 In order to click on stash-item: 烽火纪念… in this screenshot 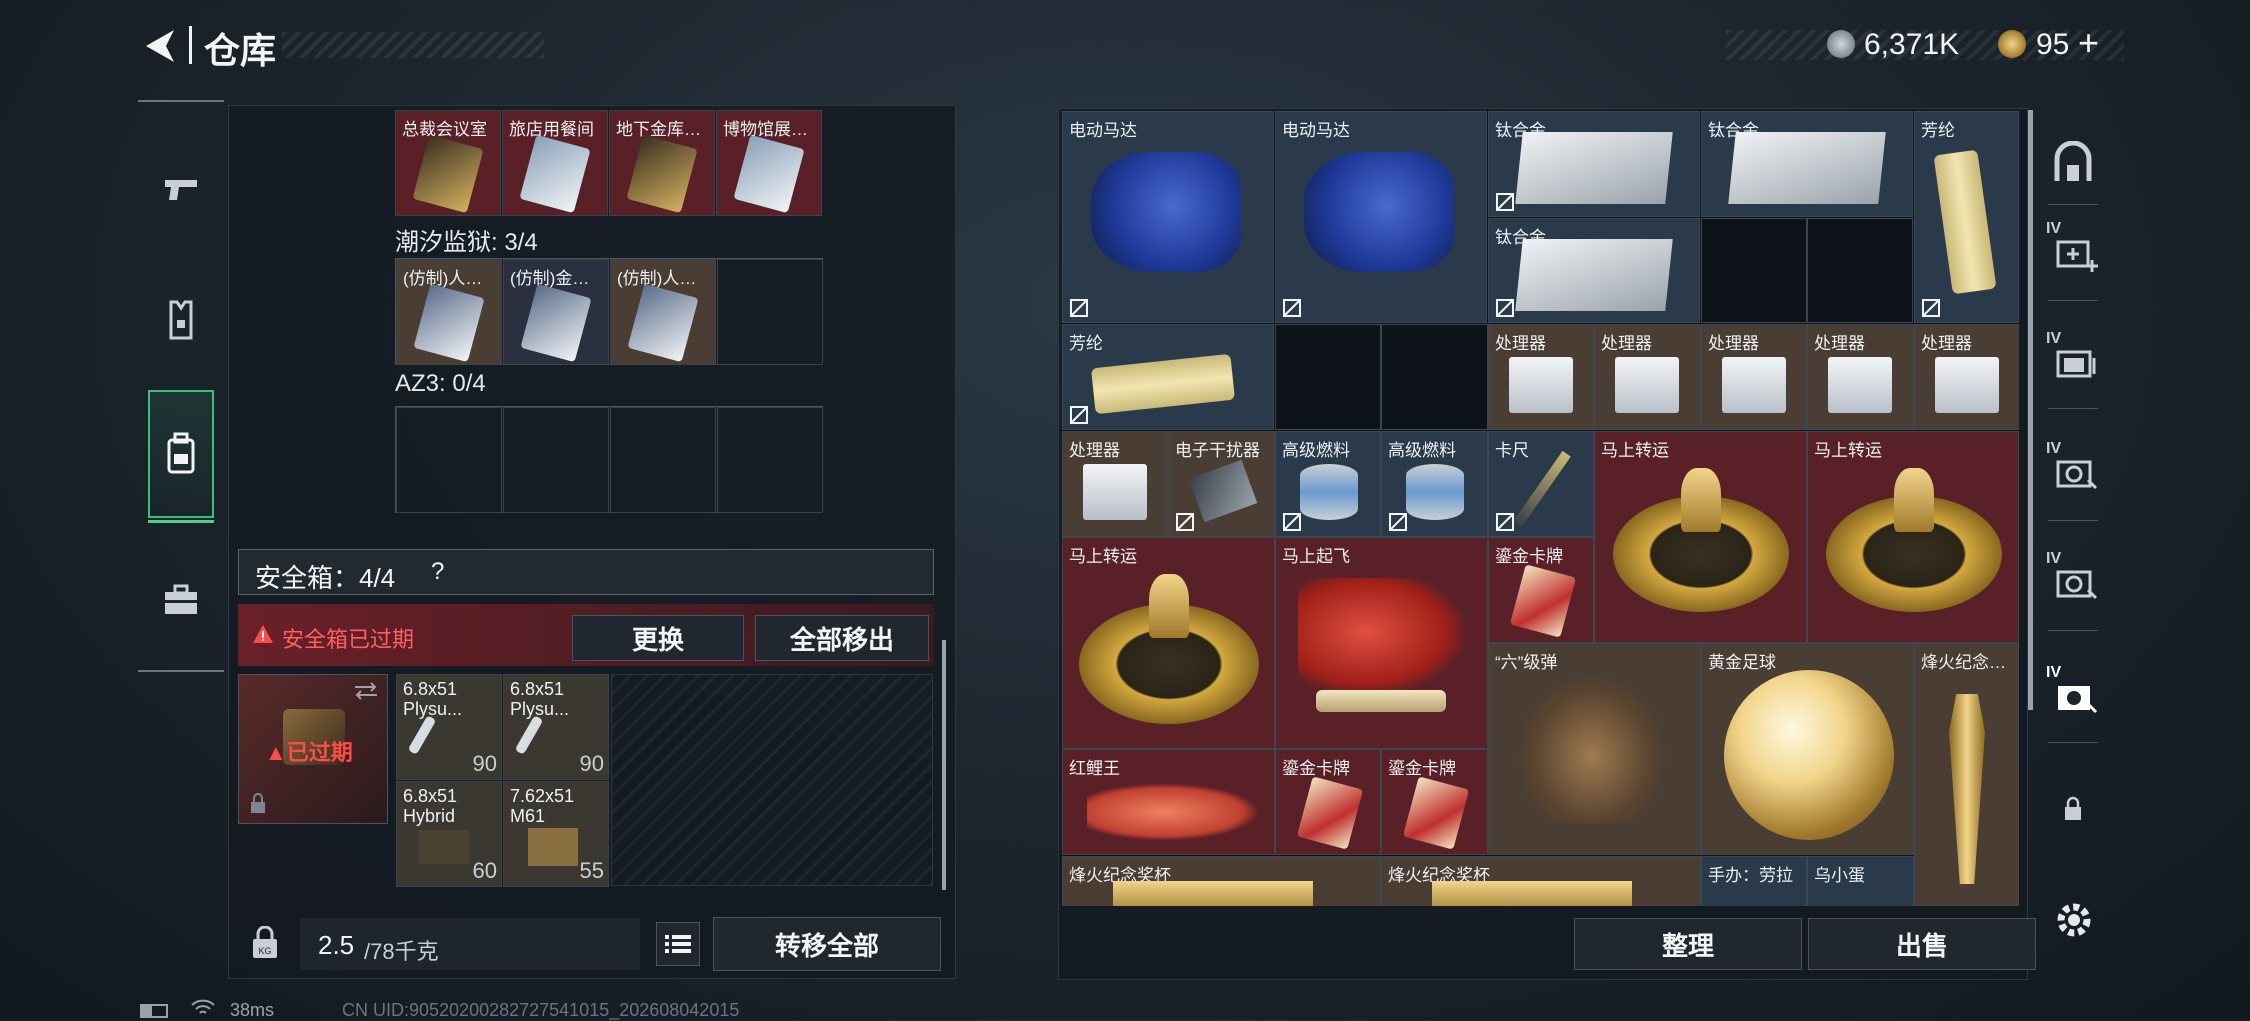, I will do `click(1966, 774)`.